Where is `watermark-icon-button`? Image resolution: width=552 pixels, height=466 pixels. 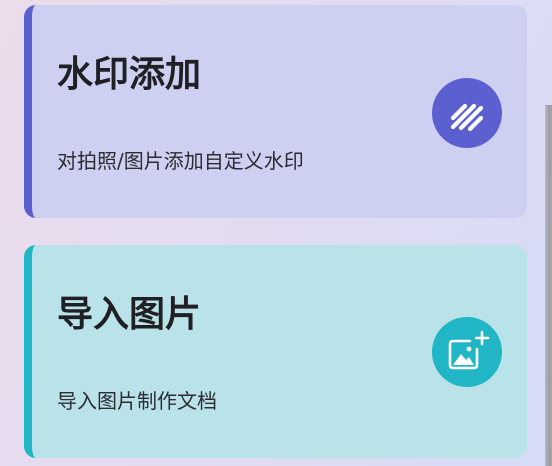 watermark-icon-button is located at coordinates (467, 113).